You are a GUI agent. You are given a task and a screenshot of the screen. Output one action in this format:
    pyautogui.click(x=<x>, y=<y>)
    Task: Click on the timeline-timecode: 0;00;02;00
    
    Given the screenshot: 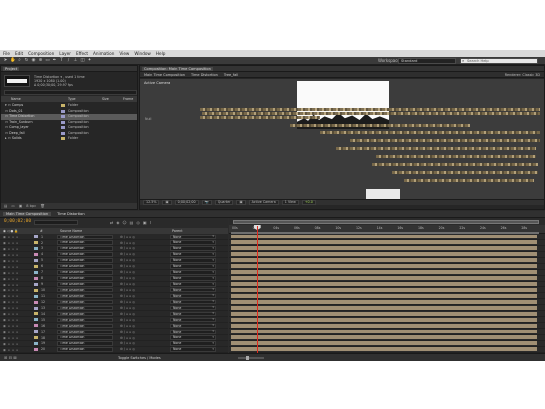 What is the action you would take?
    pyautogui.click(x=17, y=221)
    